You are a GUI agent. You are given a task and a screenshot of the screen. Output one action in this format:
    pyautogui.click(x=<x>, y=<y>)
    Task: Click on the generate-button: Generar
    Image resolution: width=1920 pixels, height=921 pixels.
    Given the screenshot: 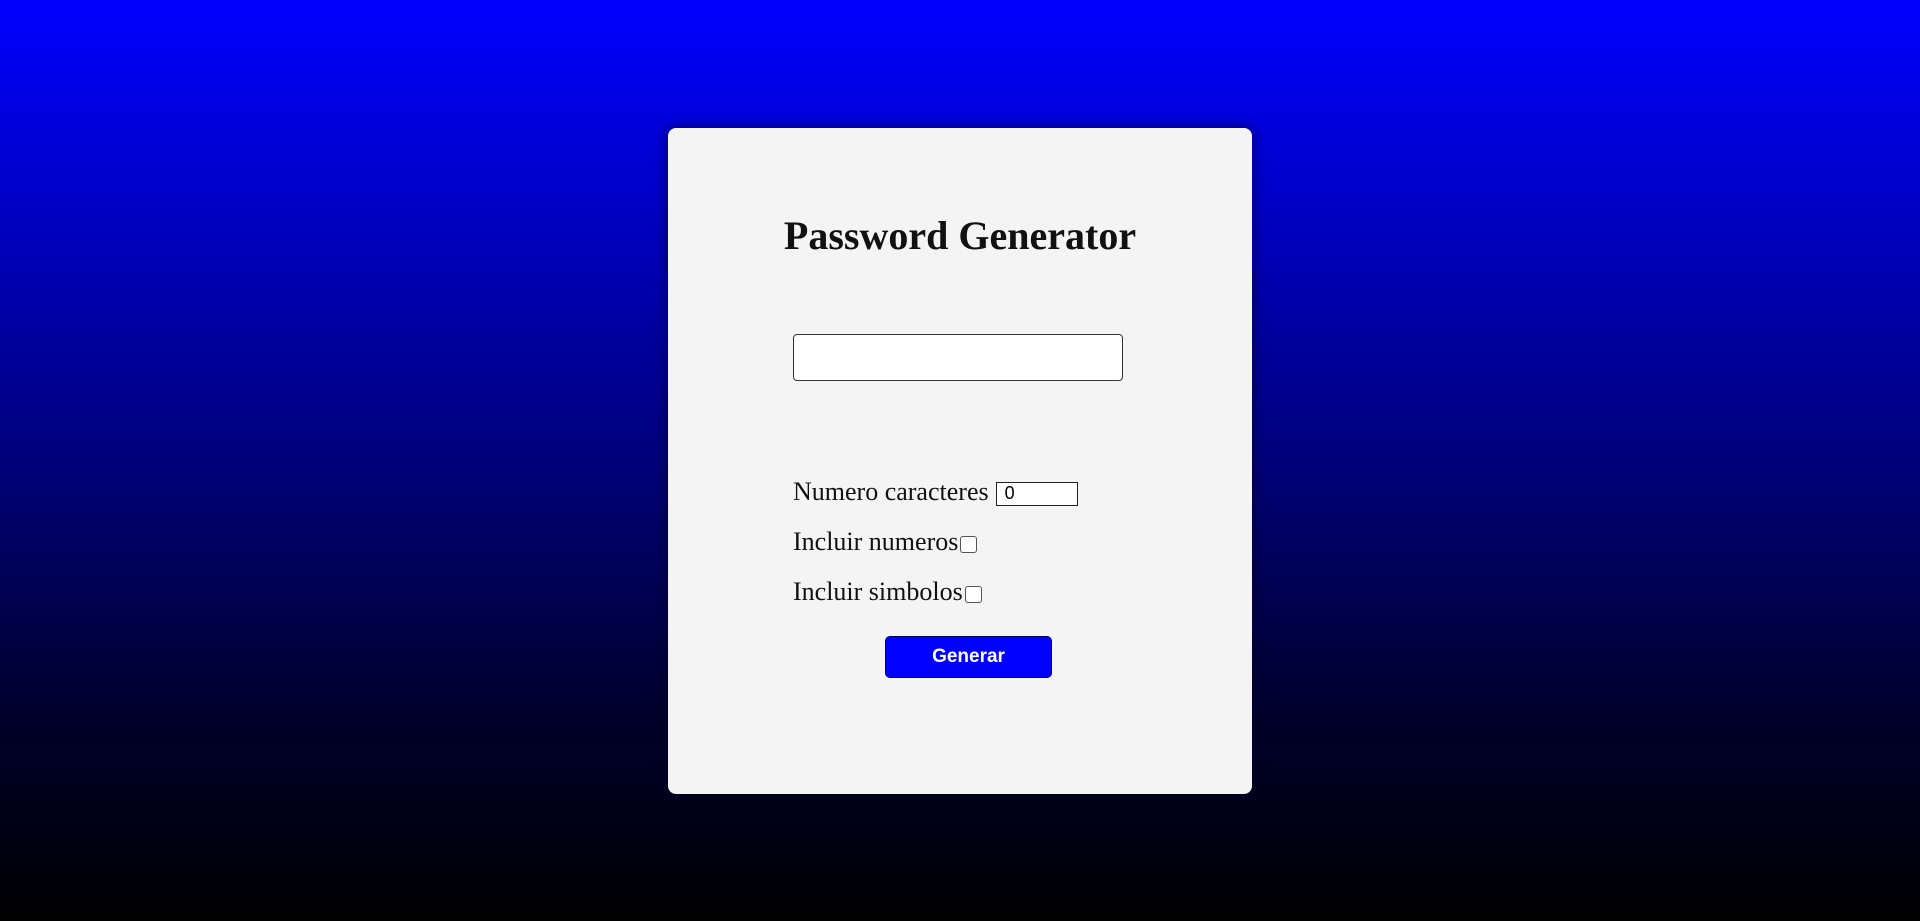 What is the action you would take?
    pyautogui.click(x=968, y=657)
    